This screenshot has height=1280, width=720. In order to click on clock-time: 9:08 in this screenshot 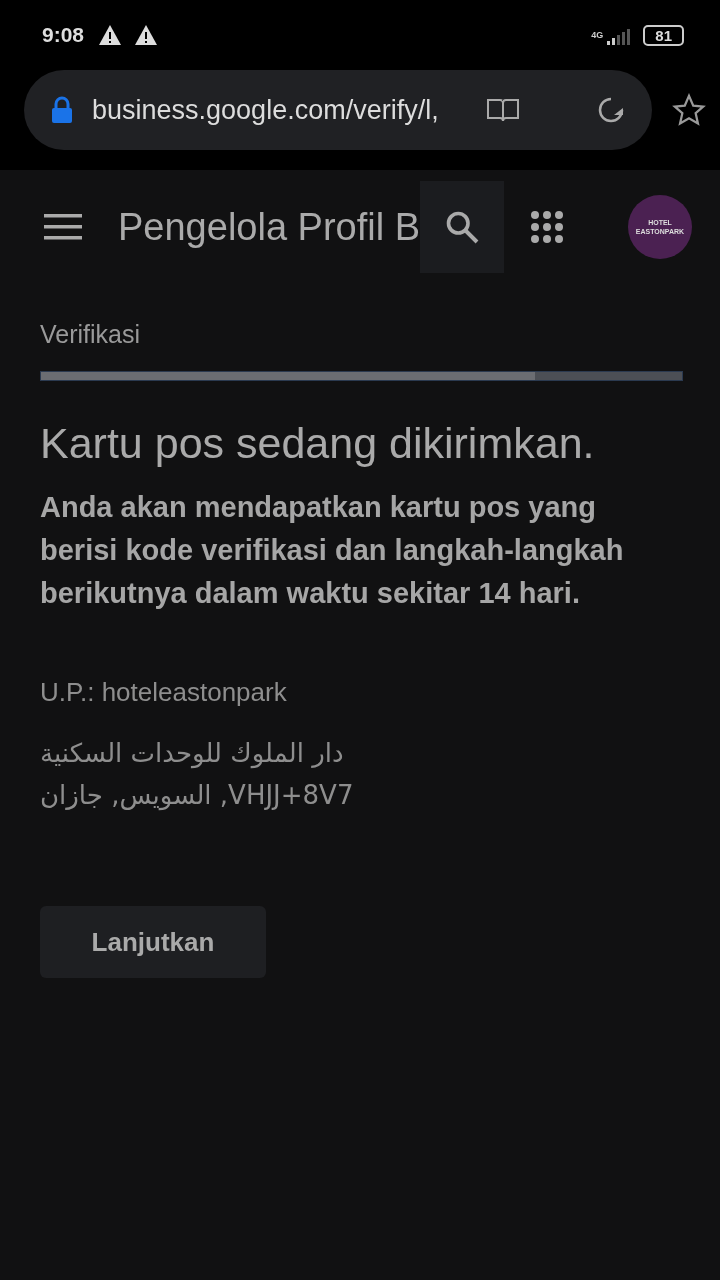, I will do `click(63, 35)`.